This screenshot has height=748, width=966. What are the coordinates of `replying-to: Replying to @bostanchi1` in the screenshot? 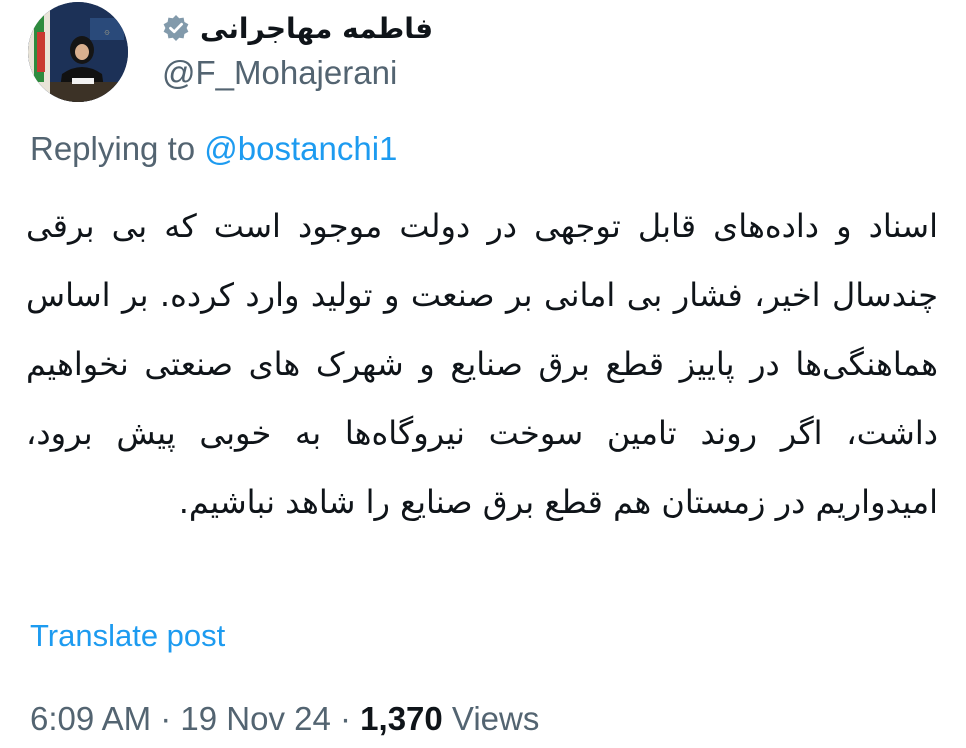 It's located at (213, 149).